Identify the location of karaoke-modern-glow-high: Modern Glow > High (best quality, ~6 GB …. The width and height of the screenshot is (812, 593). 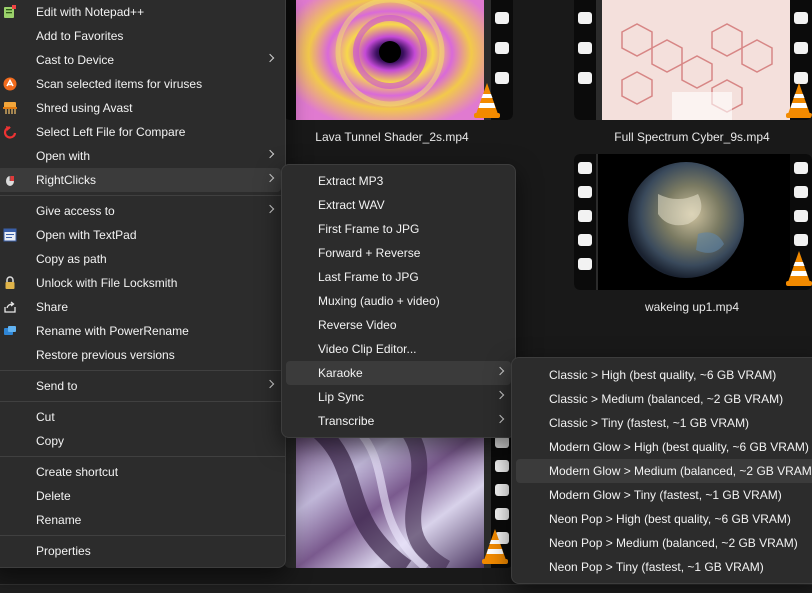
(664, 447).